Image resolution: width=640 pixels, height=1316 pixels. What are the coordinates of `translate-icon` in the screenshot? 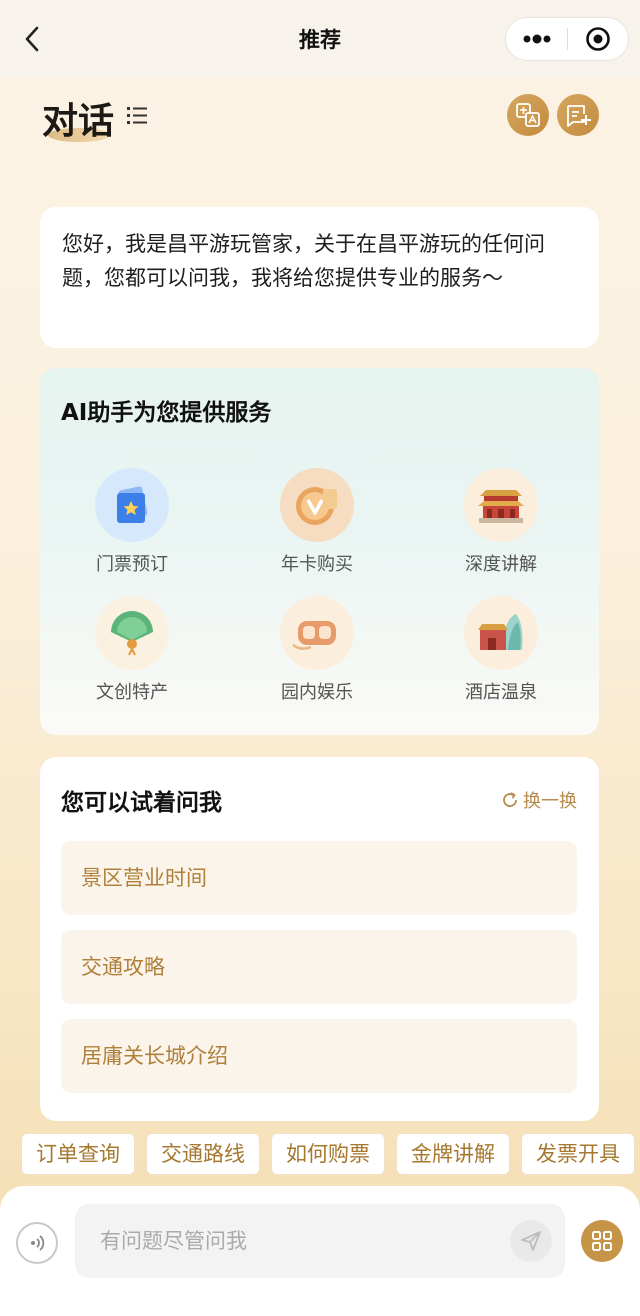 It's located at (528, 115).